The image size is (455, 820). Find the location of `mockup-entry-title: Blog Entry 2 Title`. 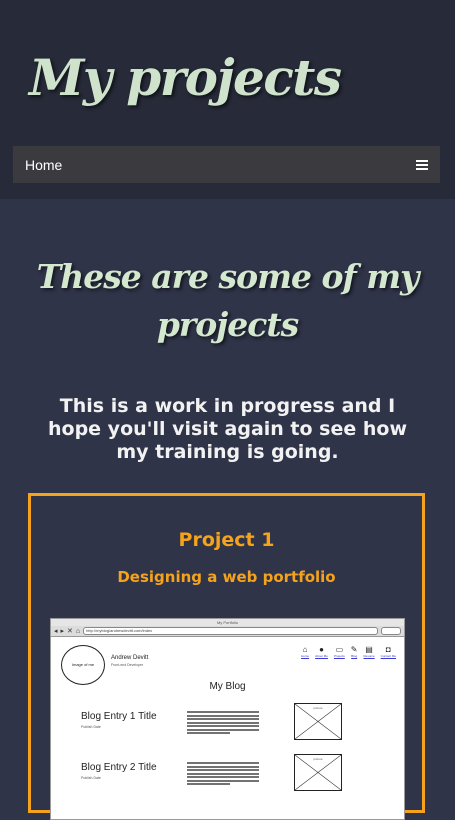

mockup-entry-title: Blog Entry 2 Title is located at coordinates (119, 767).